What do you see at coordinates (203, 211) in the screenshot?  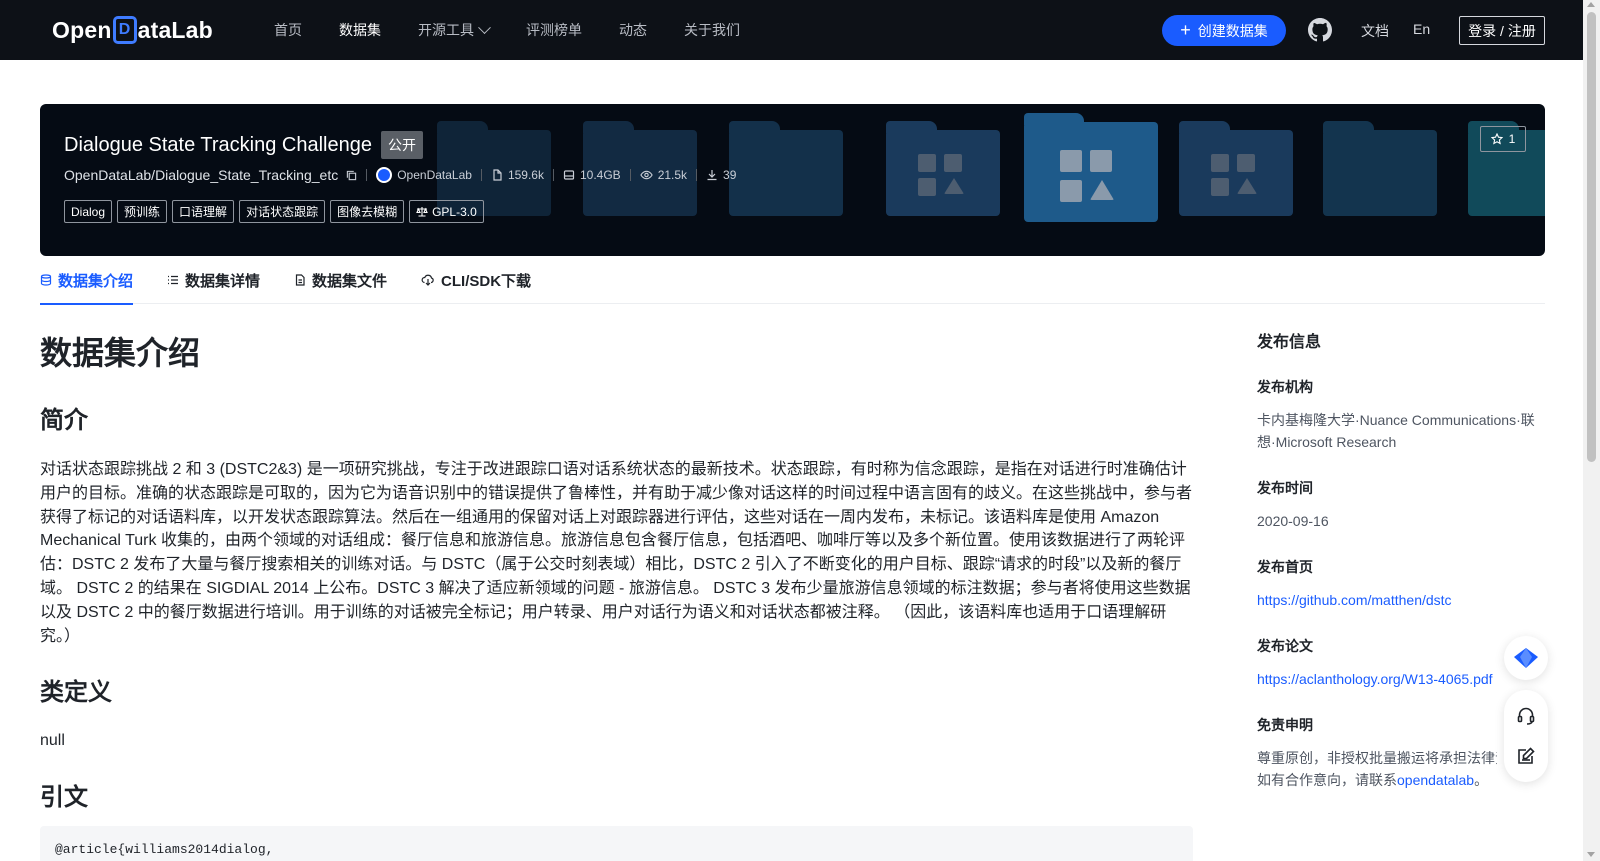 I see `tag: 口语理解` at bounding box center [203, 211].